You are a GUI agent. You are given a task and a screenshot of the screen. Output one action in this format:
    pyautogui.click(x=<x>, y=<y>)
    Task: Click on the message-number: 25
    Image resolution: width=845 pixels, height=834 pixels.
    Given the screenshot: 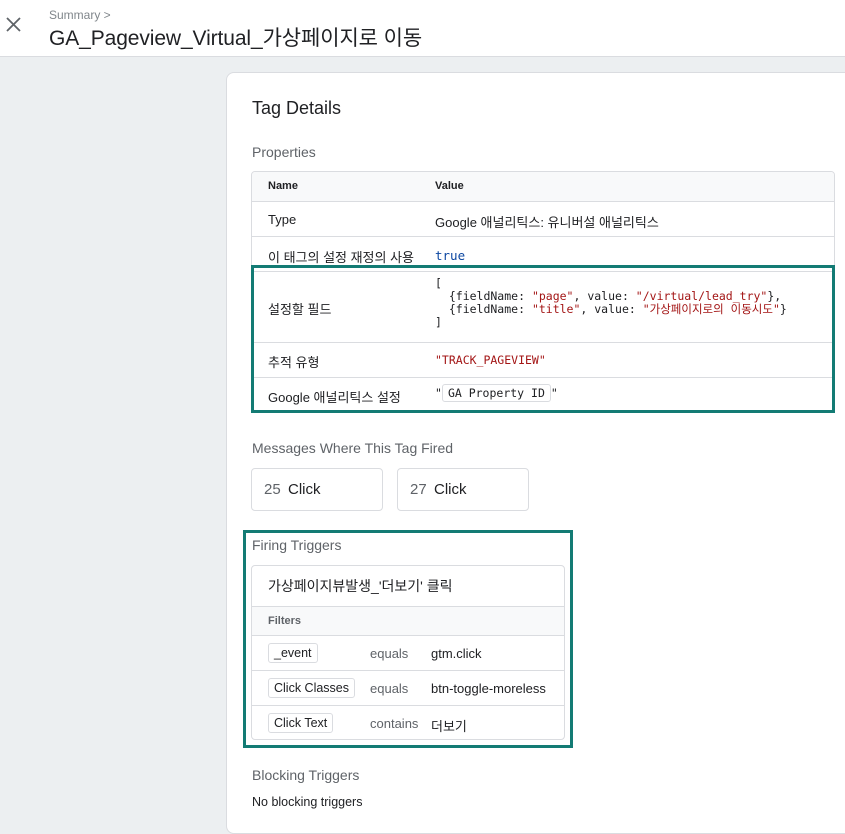 What is the action you would take?
    pyautogui.click(x=272, y=489)
    